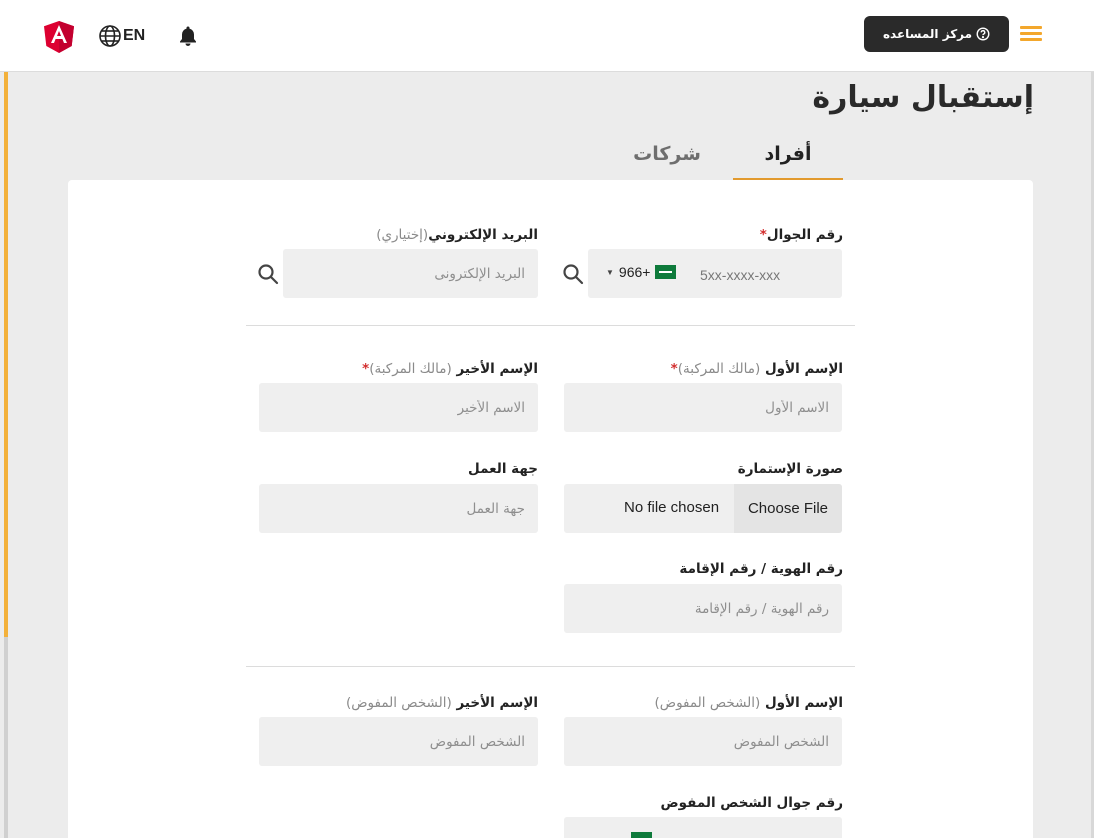 The width and height of the screenshot is (1094, 838). I want to click on owner-first-name-label: الإسم الأول (مالك المركبة)*, so click(756, 369).